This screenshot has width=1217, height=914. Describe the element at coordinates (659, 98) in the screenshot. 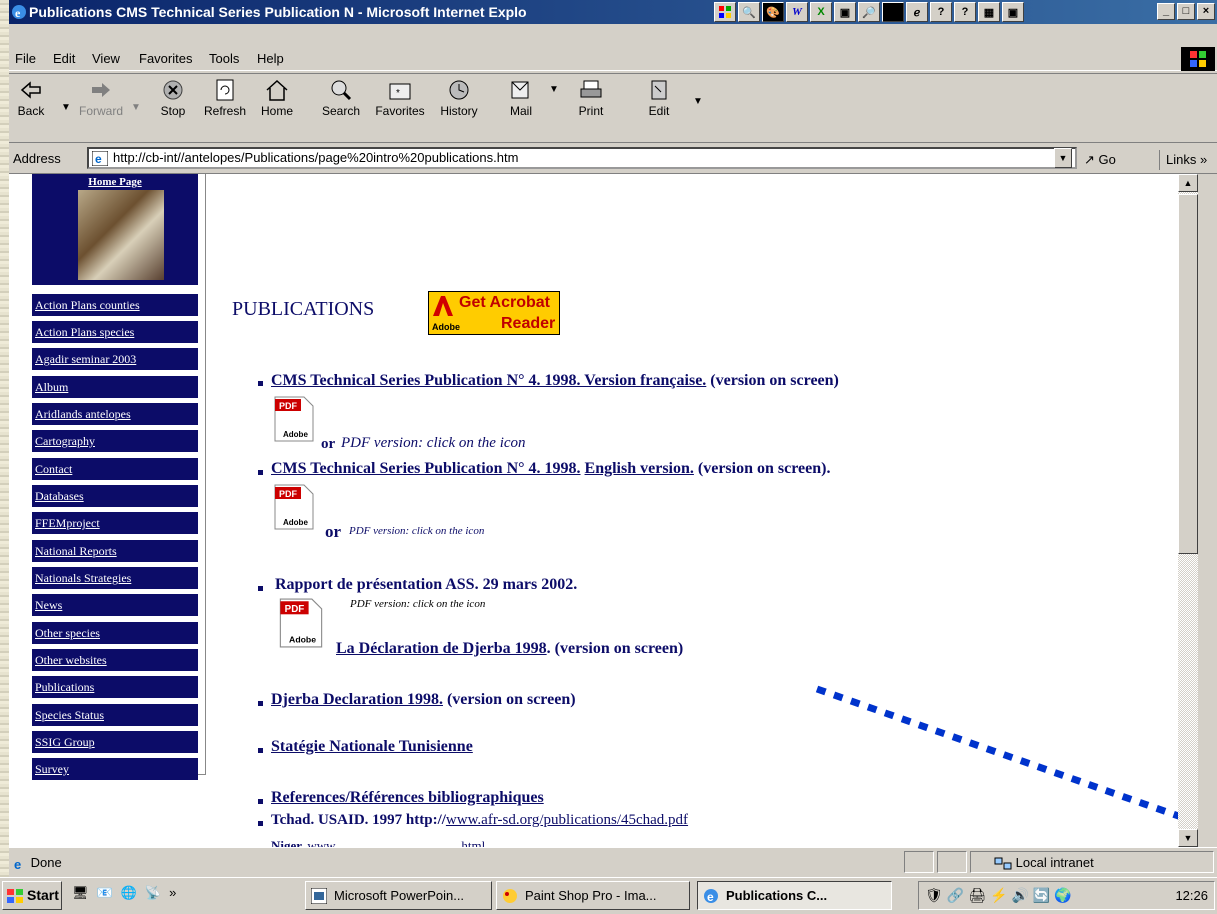

I see `edit-button: Edit` at that location.